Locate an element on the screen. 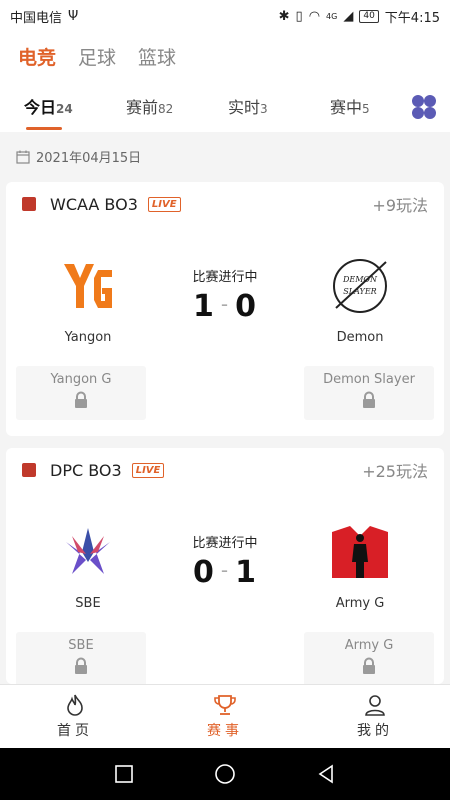 This screenshot has width=450, height=800. circle-home-icon is located at coordinates (225, 774).